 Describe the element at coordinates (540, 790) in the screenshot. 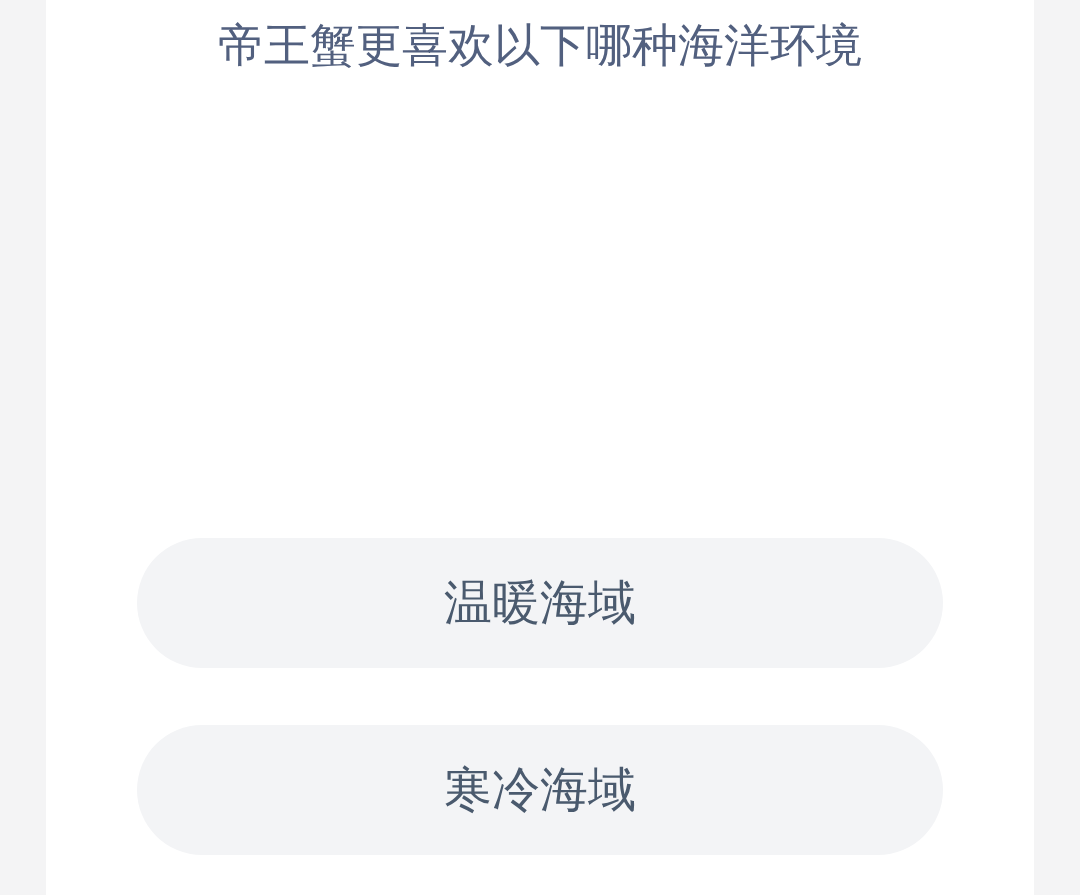

I see `answer-option-button: 寒冷海域` at that location.